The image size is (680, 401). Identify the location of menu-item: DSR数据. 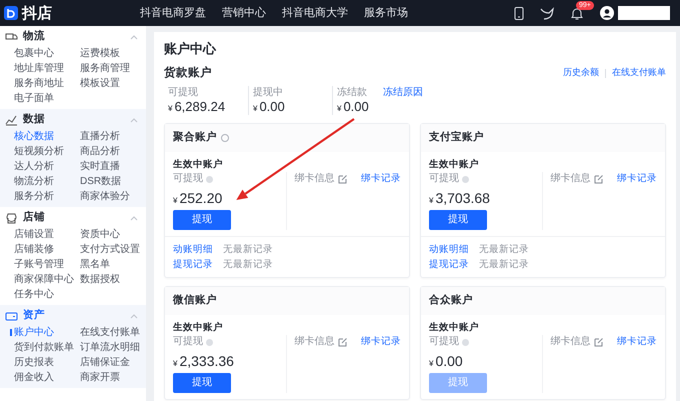
(113, 181).